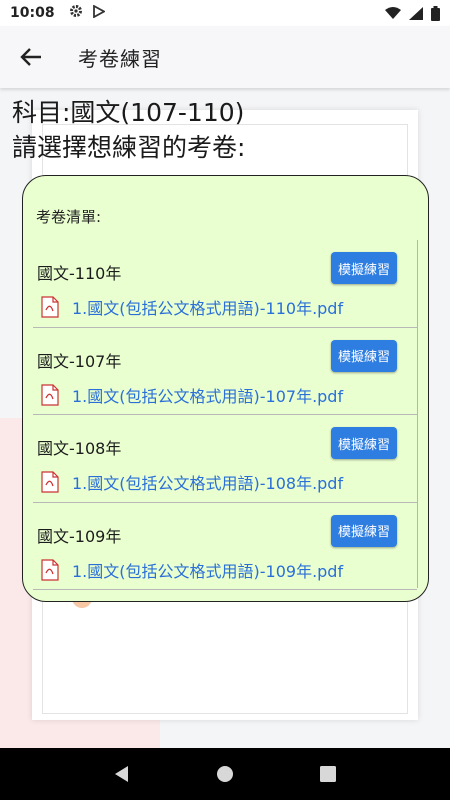  Describe the element at coordinates (225, 284) in the screenshot. I see `list-item: 國文-110年 模擬練習 1.國文(包括公文格式用語)-110年.pdf` at that location.